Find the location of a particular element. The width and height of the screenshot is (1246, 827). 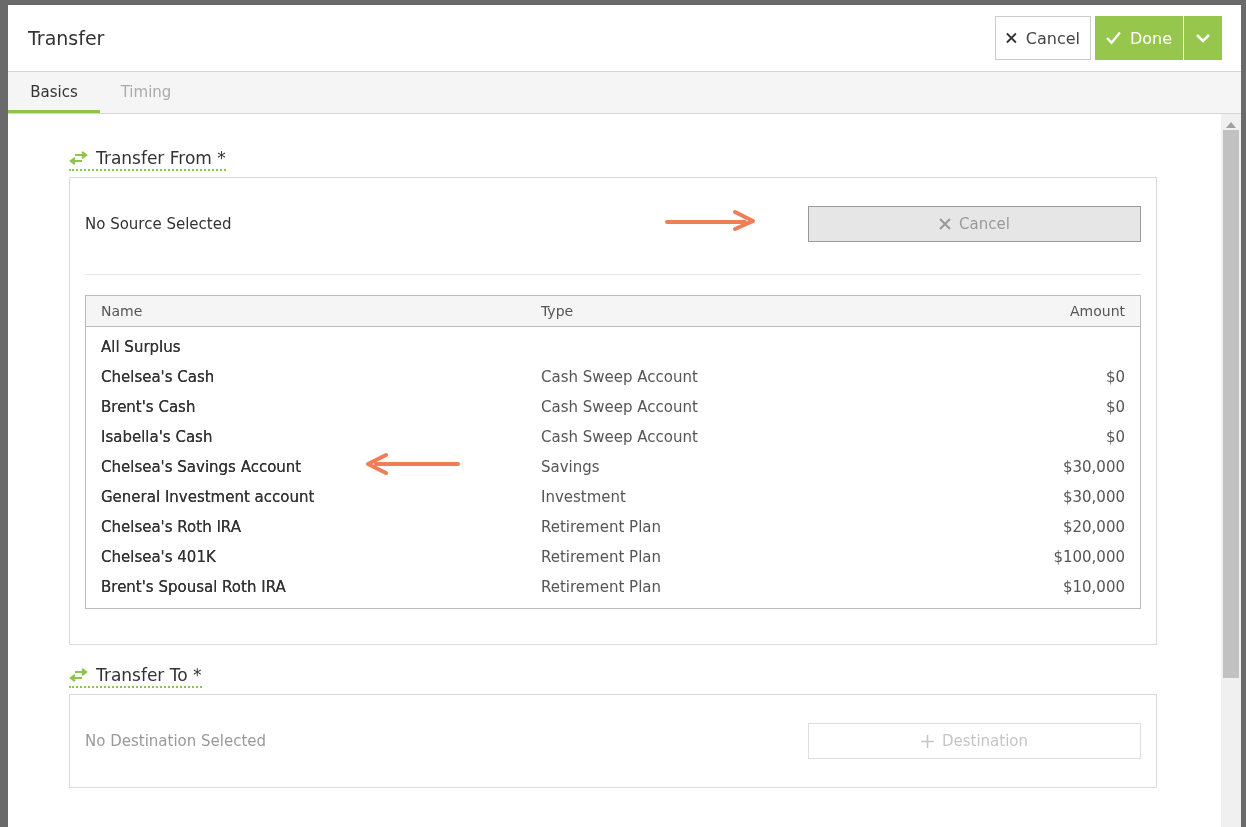

table-cell: $10,000 is located at coordinates (1093, 587).